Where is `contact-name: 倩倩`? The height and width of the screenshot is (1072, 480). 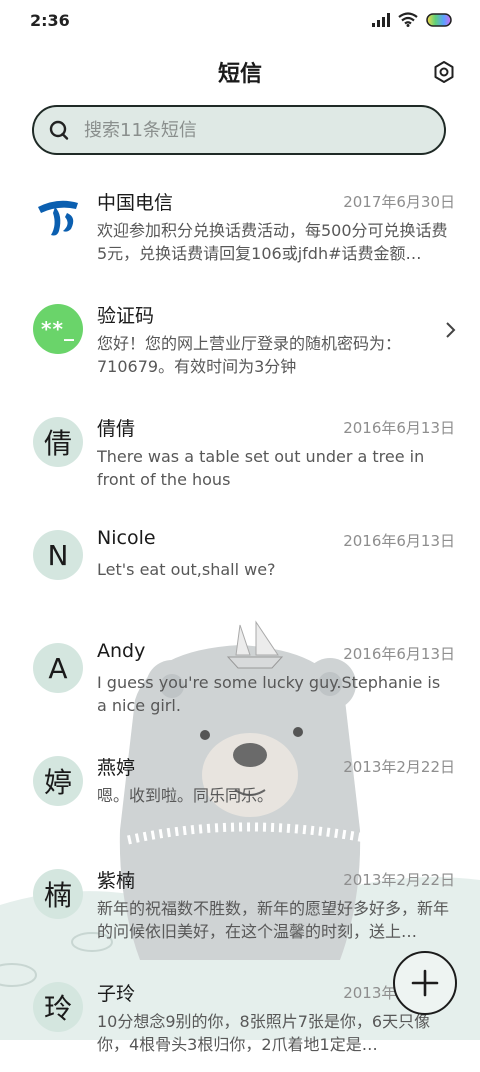
contact-name: 倩倩 is located at coordinates (116, 429).